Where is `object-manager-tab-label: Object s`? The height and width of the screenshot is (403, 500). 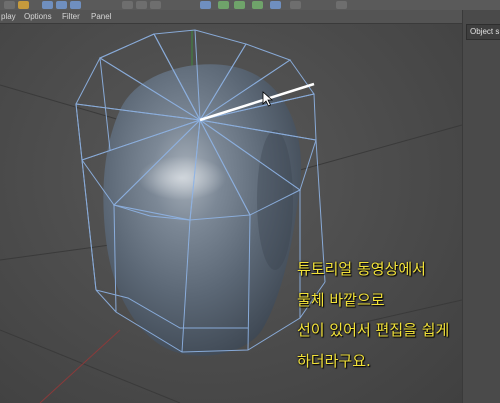 object-manager-tab-label: Object s is located at coordinates (485, 31).